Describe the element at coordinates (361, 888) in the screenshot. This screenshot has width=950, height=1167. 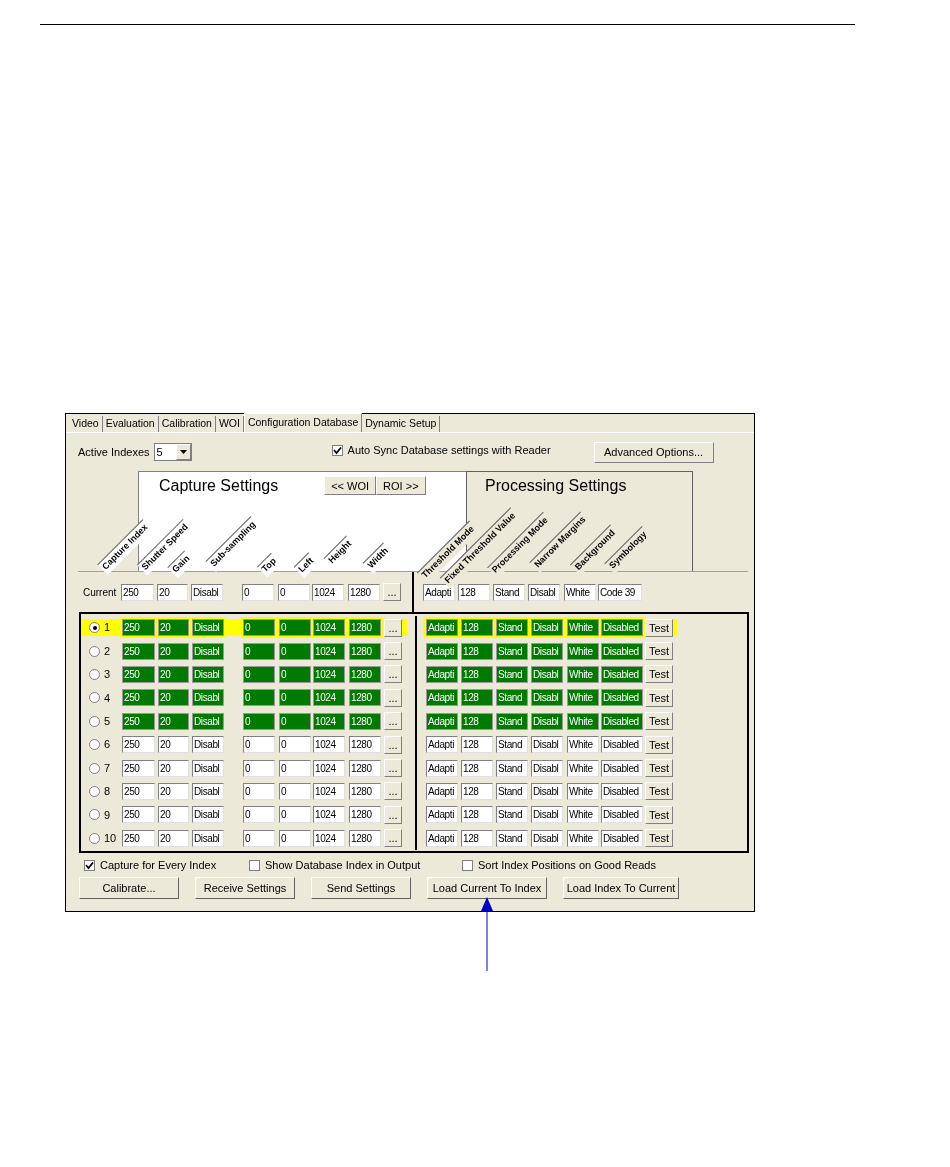
I see `action-button: Send Settings` at that location.